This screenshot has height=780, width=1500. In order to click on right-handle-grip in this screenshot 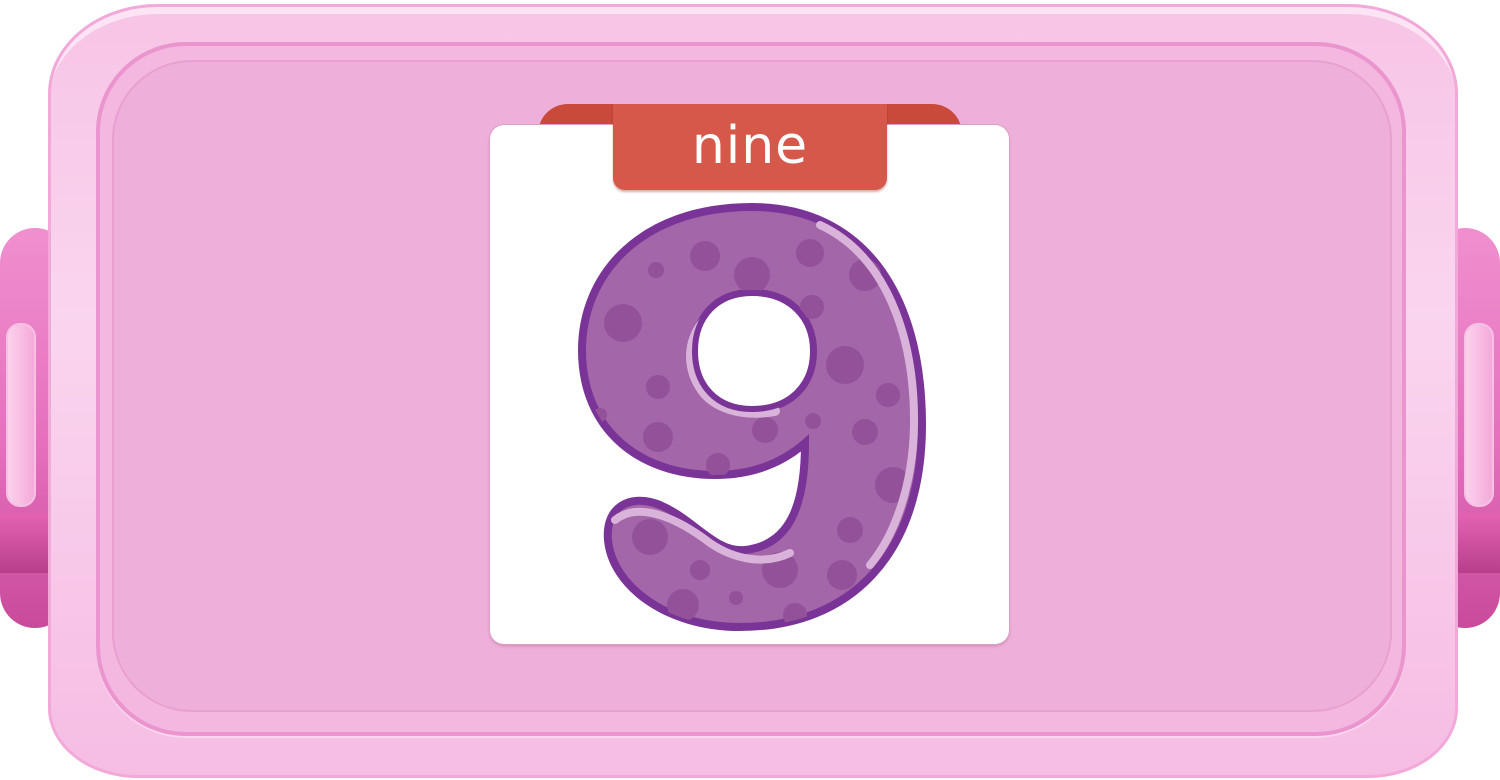, I will do `click(1479, 415)`.